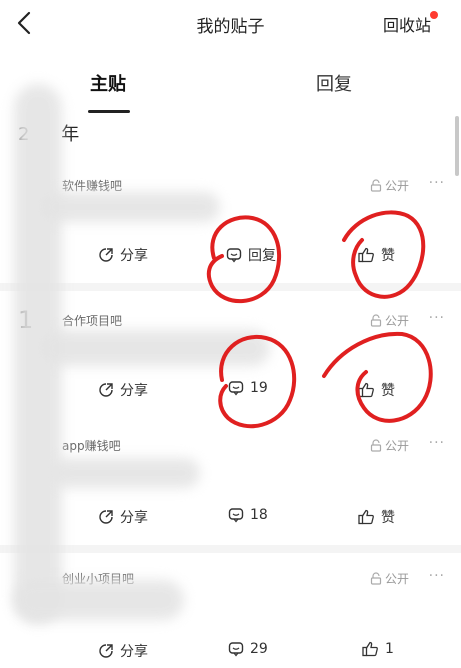 This screenshot has width=461, height=668. What do you see at coordinates (407, 24) in the screenshot?
I see `recycle-bin-button: 回收站` at bounding box center [407, 24].